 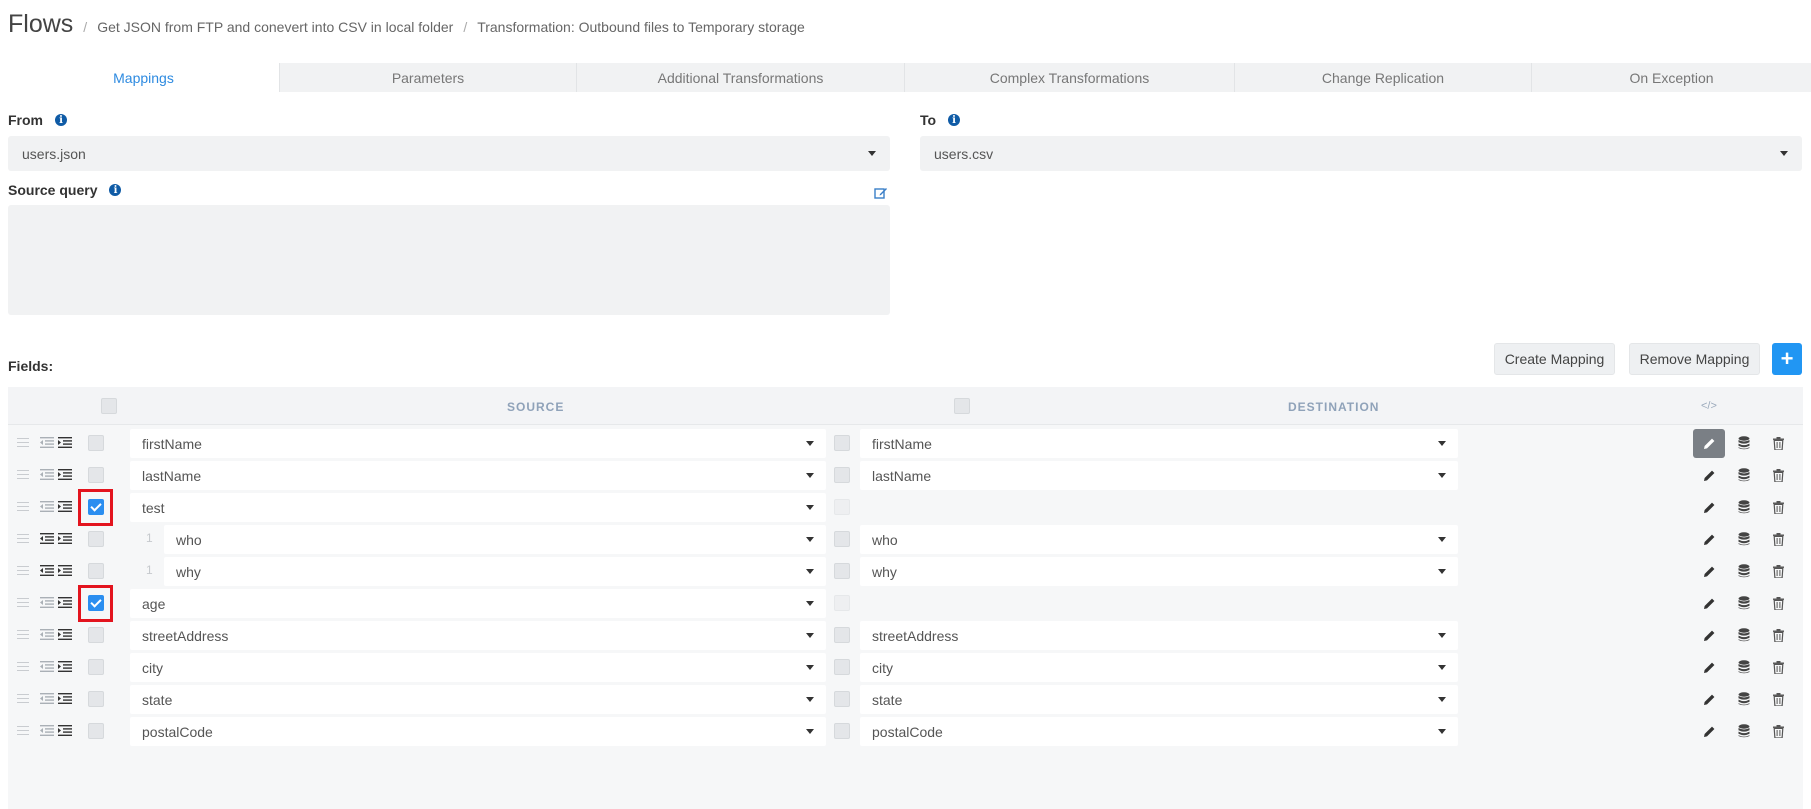 I want to click on tab-mappings: Mappings, so click(x=143, y=77).